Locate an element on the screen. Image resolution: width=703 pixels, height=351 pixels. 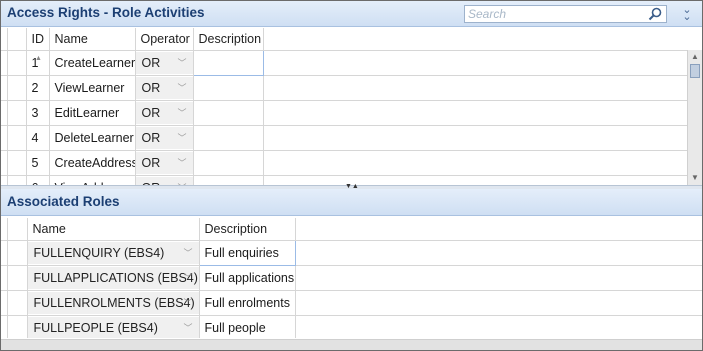
role-dropdown: FULLAPPLICATIONS (EBS4) ﹀ is located at coordinates (112, 277).